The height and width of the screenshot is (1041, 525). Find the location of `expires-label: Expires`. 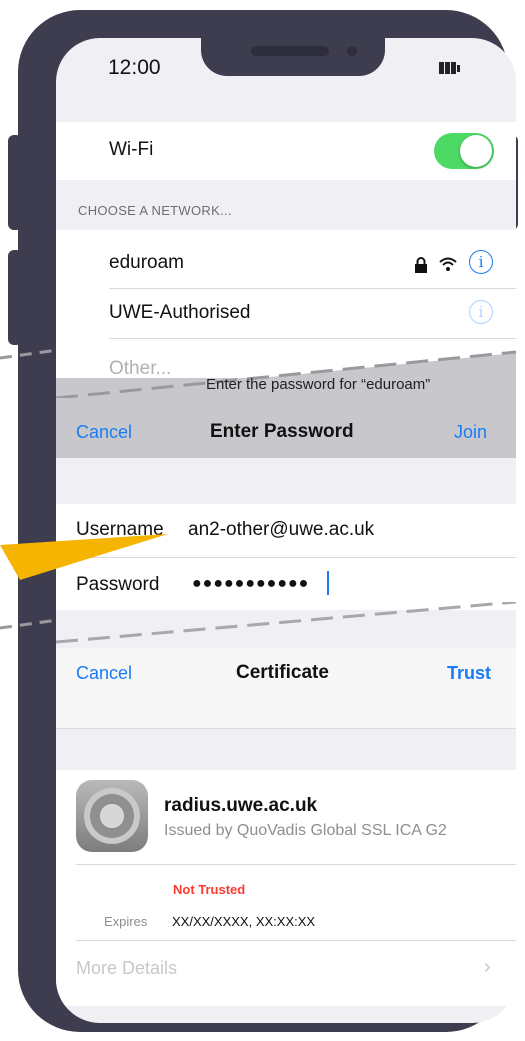

expires-label: Expires is located at coordinates (126, 921).